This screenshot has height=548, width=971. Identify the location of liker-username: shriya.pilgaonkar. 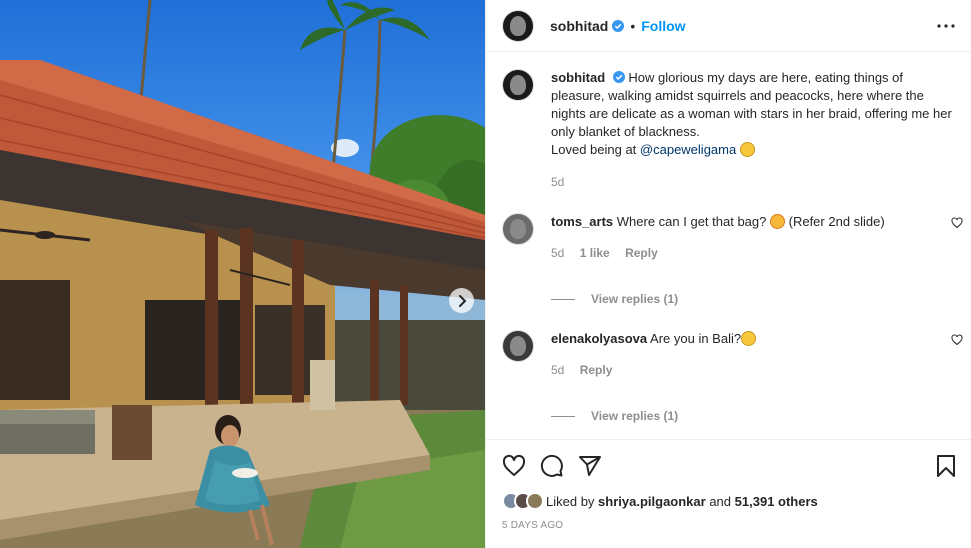
(652, 501).